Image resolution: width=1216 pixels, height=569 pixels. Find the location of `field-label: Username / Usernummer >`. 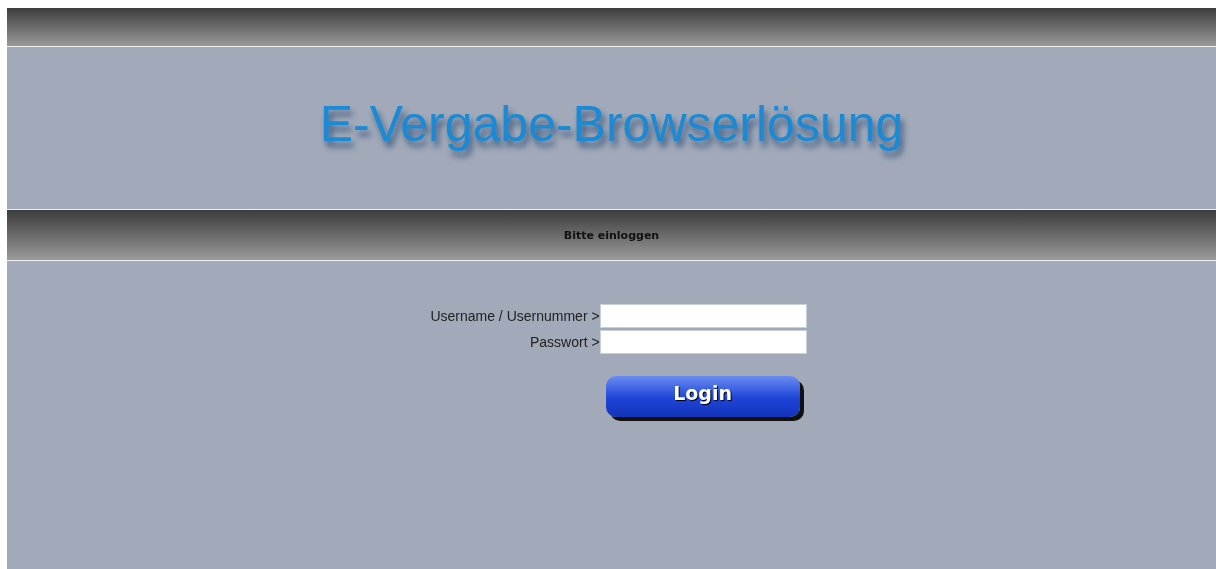

field-label: Username / Usernummer > is located at coordinates (515, 316).